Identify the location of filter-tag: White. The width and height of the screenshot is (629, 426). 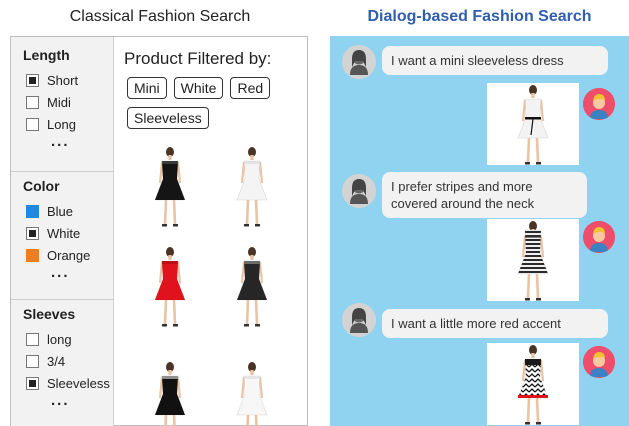
(198, 88).